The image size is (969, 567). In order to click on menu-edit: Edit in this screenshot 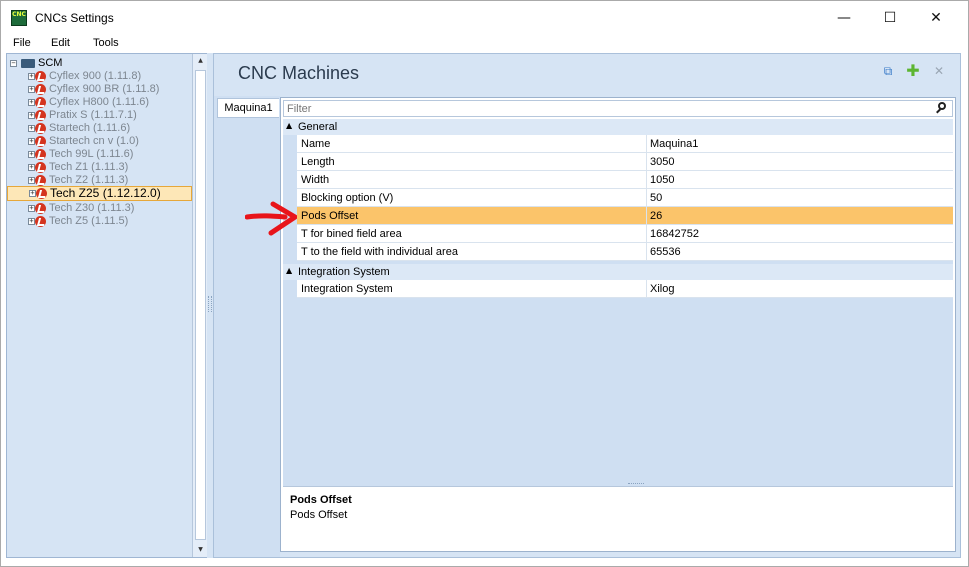, I will do `click(60, 43)`.